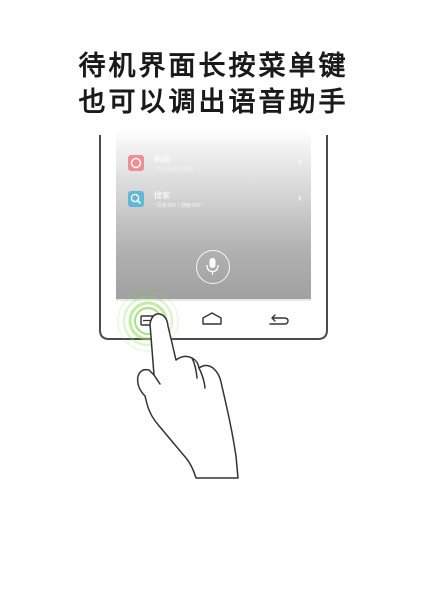 The image size is (427, 612). What do you see at coordinates (187, 396) in the screenshot?
I see `hand-illustration` at bounding box center [187, 396].